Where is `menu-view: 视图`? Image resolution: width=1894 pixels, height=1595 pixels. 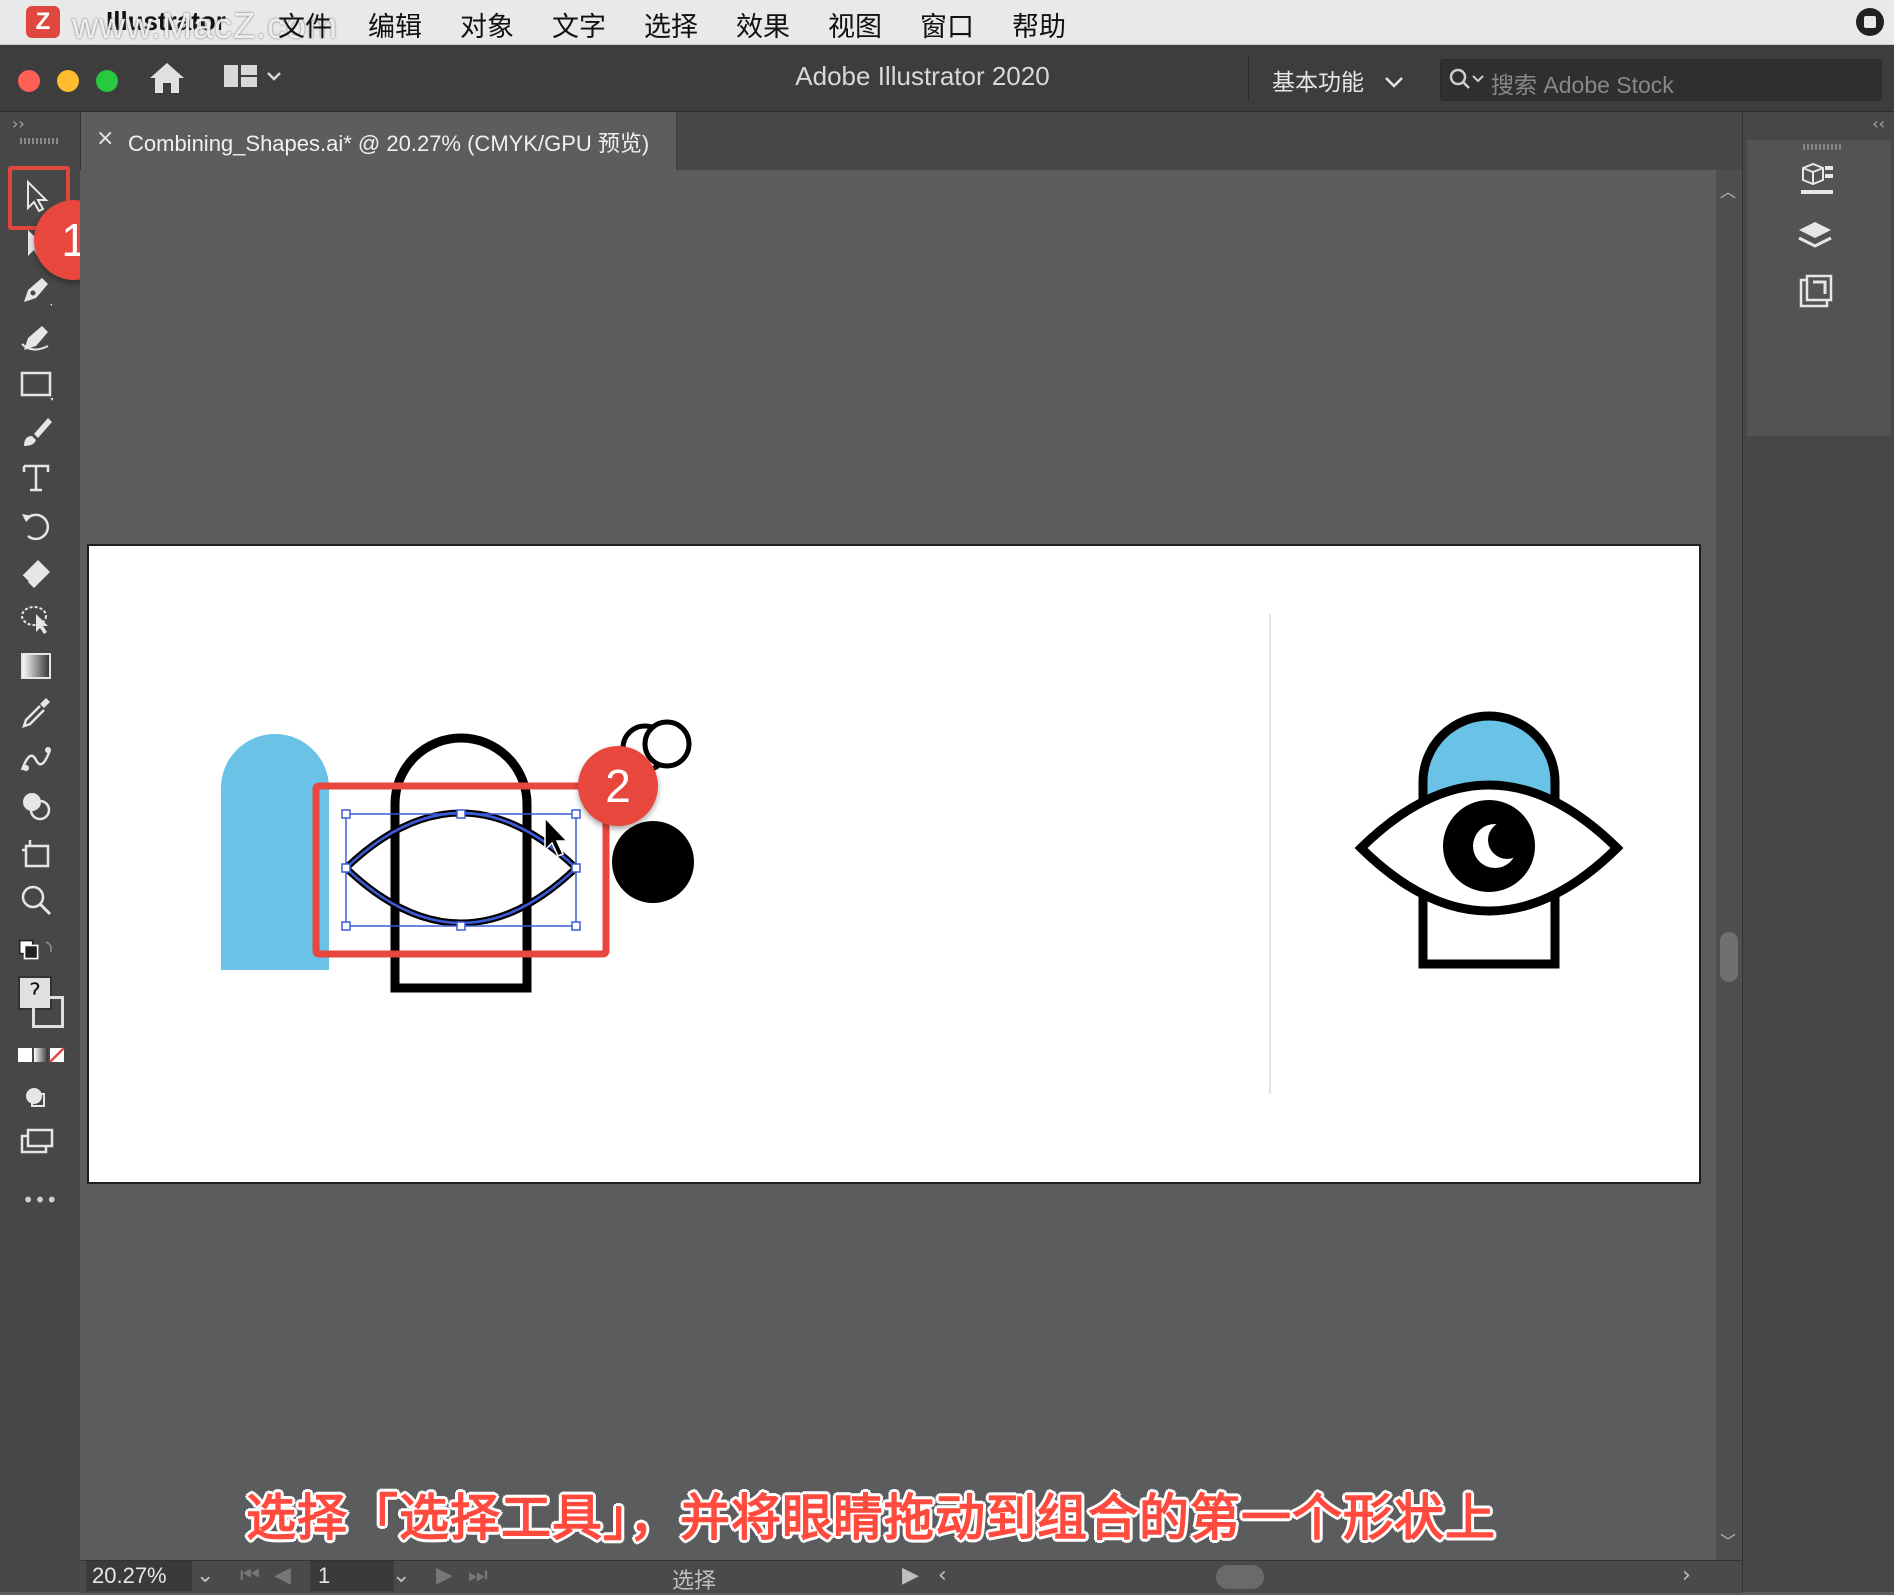 menu-view: 视图 is located at coordinates (855, 24).